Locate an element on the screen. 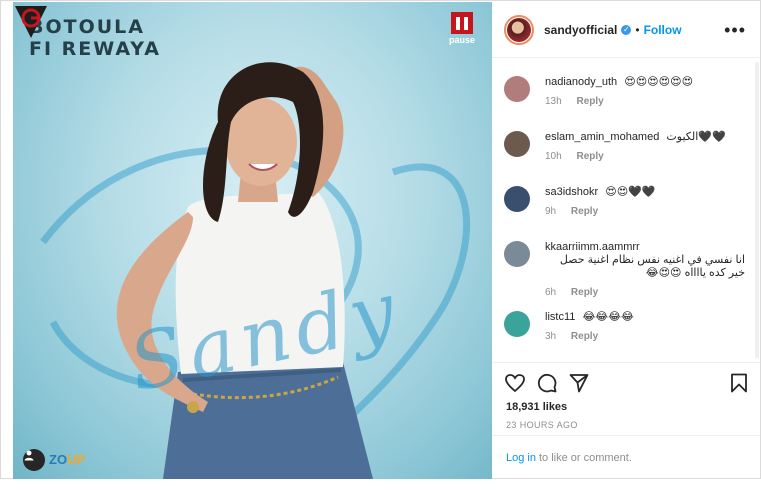 The width and height of the screenshot is (761, 490). avatar is located at coordinates (519, 29).